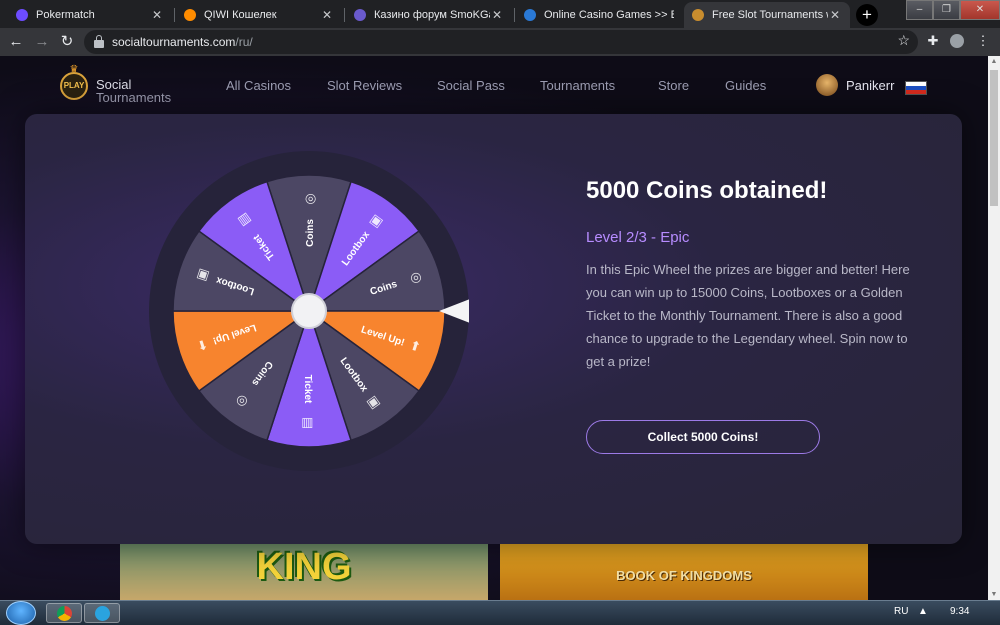 The height and width of the screenshot is (625, 1000). What do you see at coordinates (673, 85) in the screenshot?
I see `nav-store: Store` at bounding box center [673, 85].